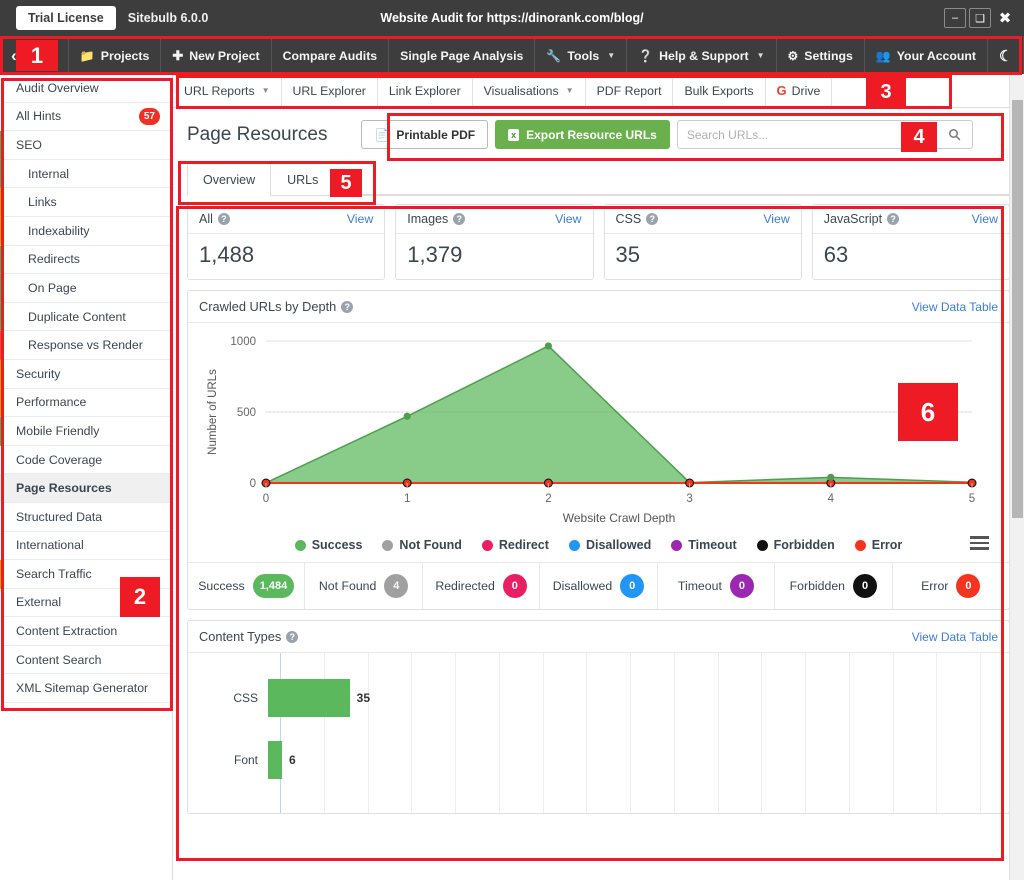 The image size is (1024, 880). Describe the element at coordinates (955, 637) in the screenshot. I see `content-types-view-data-table-link: View Data Table` at that location.